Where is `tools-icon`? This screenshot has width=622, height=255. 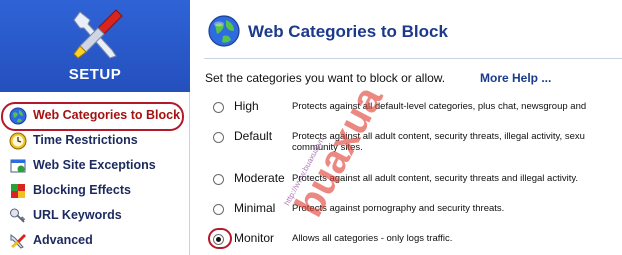
tools-icon is located at coordinates (18, 241).